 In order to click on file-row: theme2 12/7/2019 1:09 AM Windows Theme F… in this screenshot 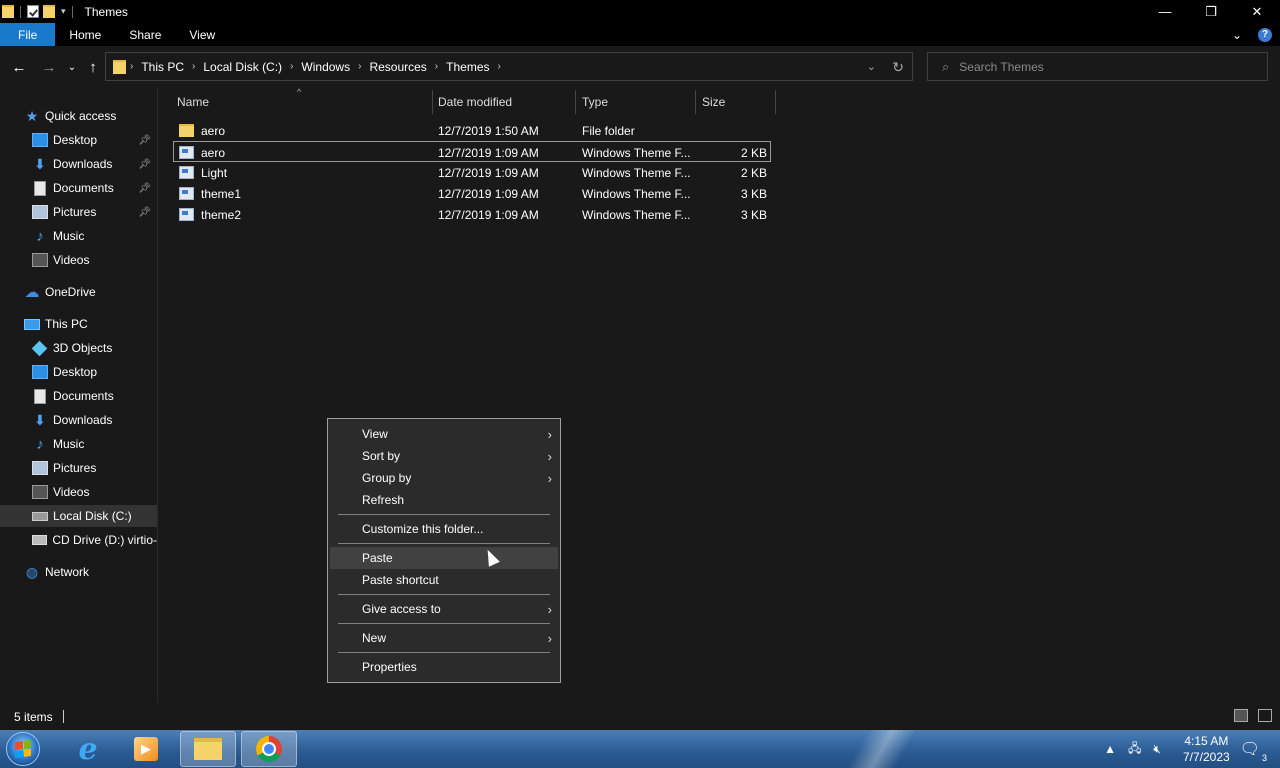, I will do `click(472, 214)`.